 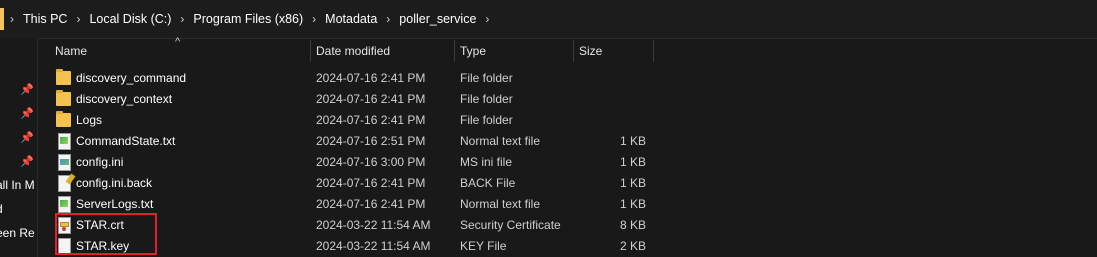 What do you see at coordinates (114, 183) in the screenshot?
I see `file-name: config.ini.back` at bounding box center [114, 183].